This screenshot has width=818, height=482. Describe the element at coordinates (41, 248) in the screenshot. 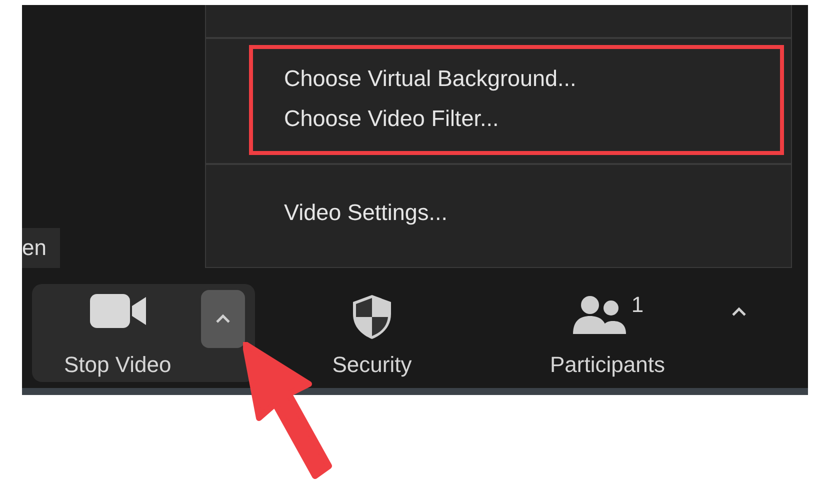

I see `name-label: en` at that location.